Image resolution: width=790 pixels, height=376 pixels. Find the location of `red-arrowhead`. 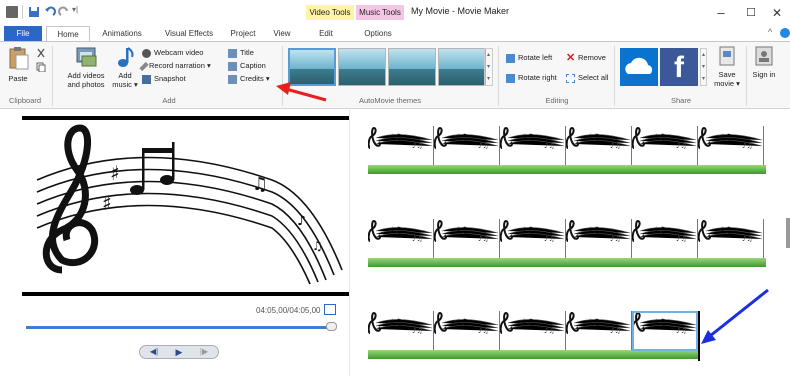

red-arrowhead is located at coordinates (283, 88).